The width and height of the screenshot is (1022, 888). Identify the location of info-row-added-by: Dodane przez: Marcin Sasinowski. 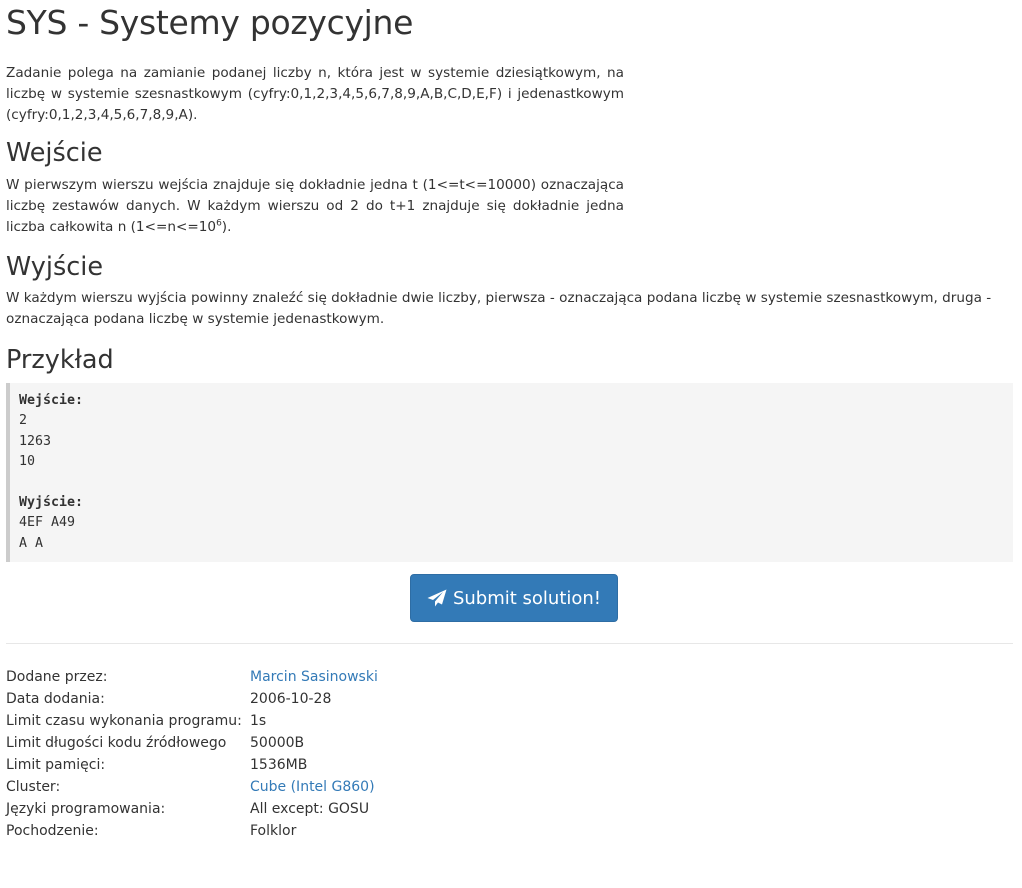
(509, 677).